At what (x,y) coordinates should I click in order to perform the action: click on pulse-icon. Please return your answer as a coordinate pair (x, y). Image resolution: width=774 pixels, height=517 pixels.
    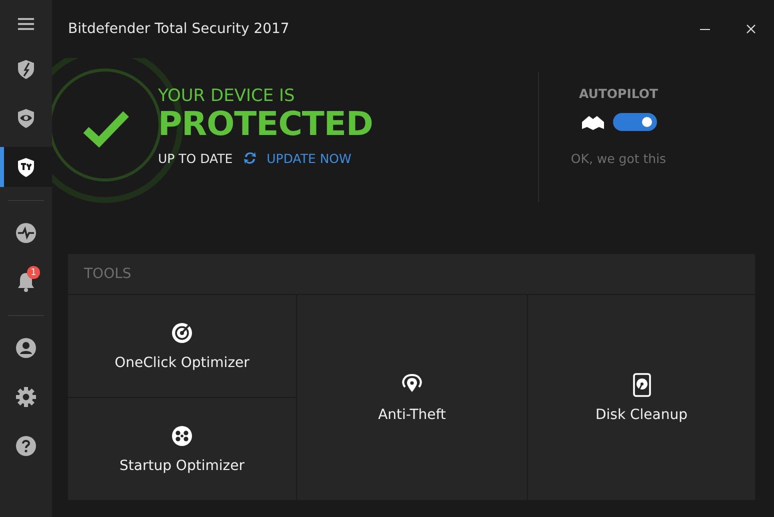
    Looking at the image, I should click on (26, 233).